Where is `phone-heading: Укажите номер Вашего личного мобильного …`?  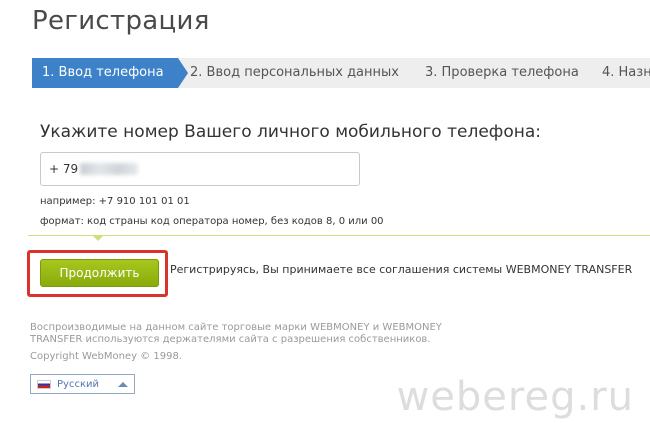
phone-heading: Укажите номер Вашего личного мобильного … is located at coordinates (290, 132).